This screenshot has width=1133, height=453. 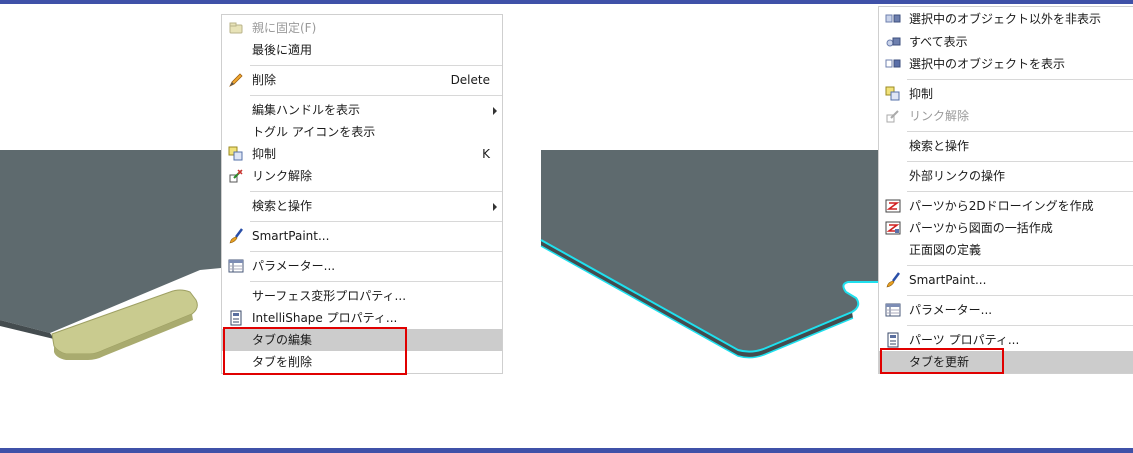 I want to click on drawing-2d-icon, so click(x=893, y=206).